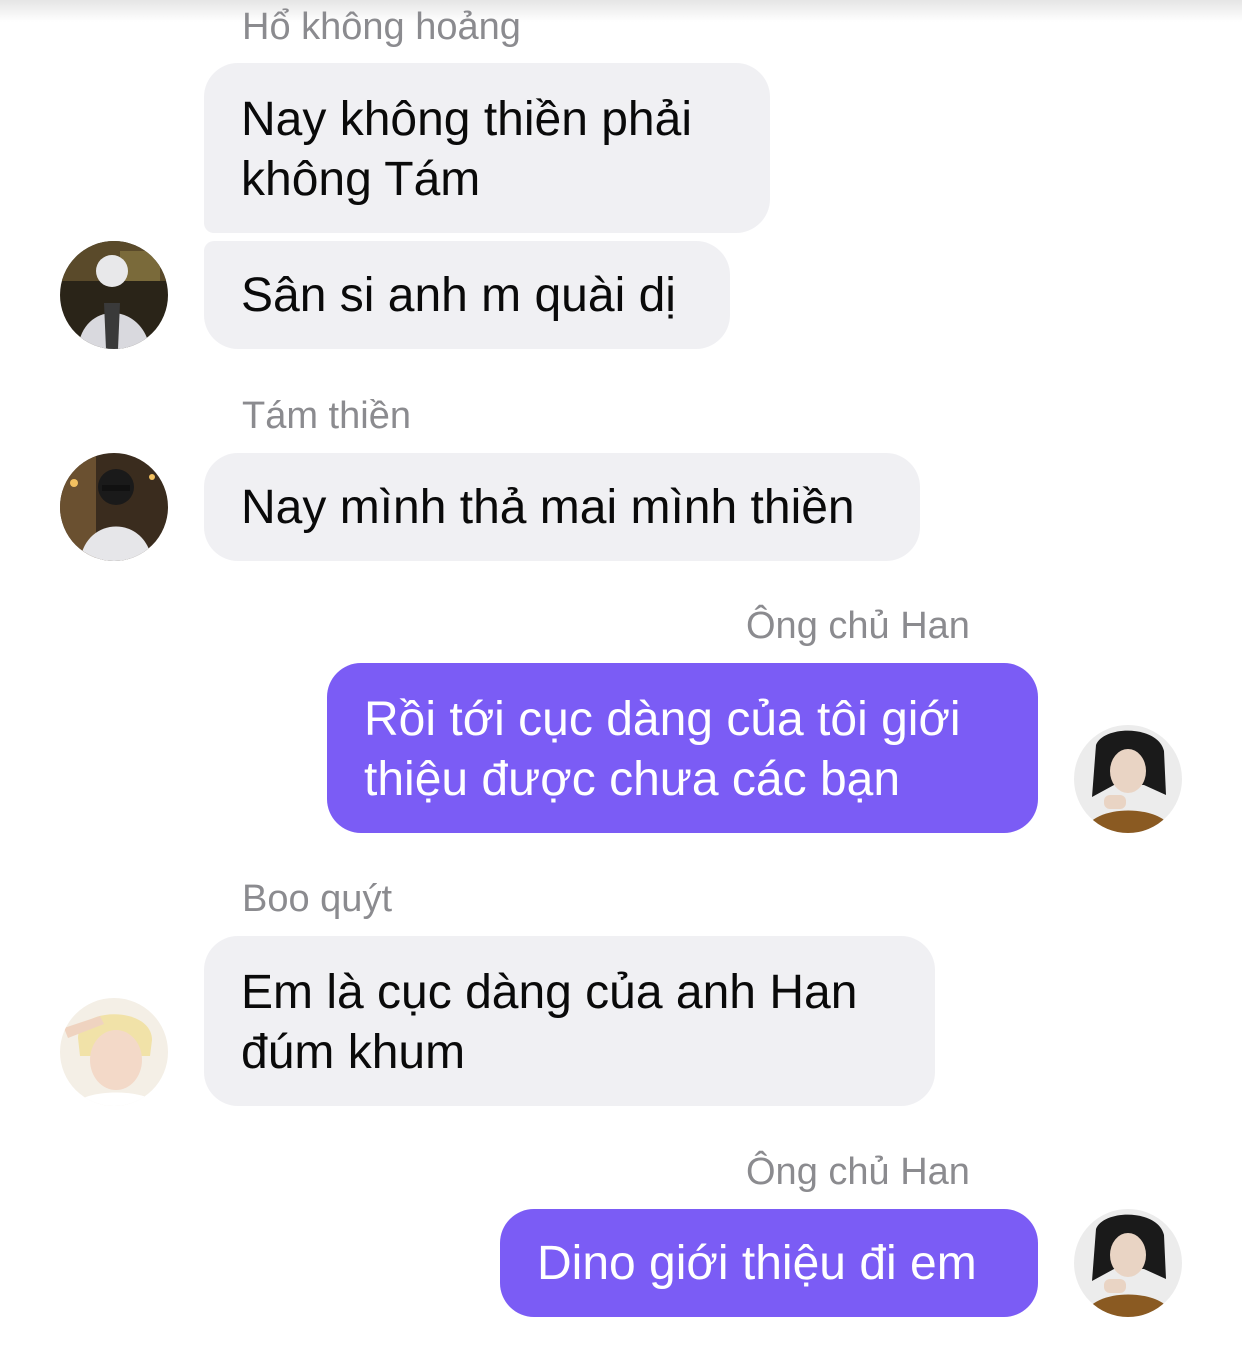 The image size is (1242, 1349). What do you see at coordinates (317, 899) in the screenshot?
I see `sender-name: Boo quýt` at bounding box center [317, 899].